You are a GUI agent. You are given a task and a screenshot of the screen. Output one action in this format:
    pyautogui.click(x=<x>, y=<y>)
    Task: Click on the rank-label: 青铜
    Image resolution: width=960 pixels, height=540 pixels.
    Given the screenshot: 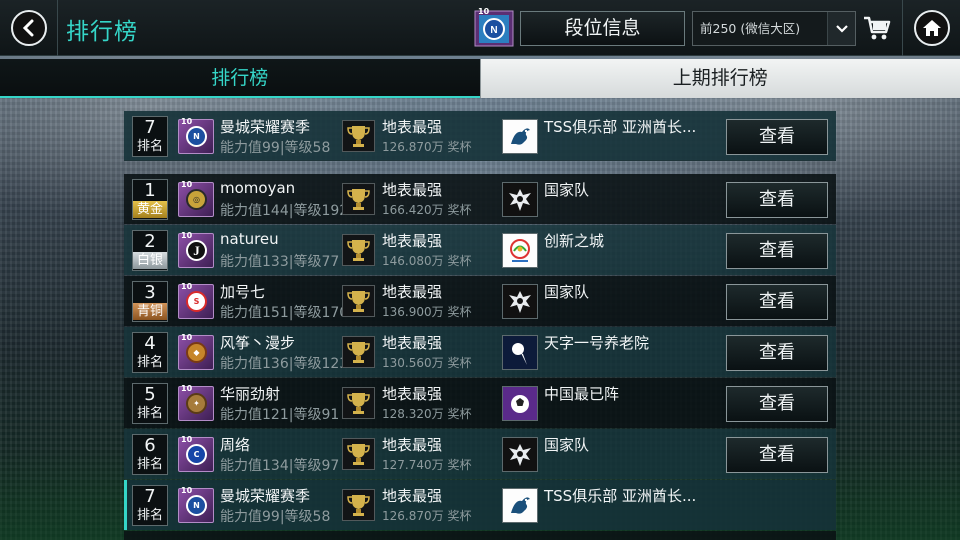 What is the action you would take?
    pyautogui.click(x=150, y=311)
    